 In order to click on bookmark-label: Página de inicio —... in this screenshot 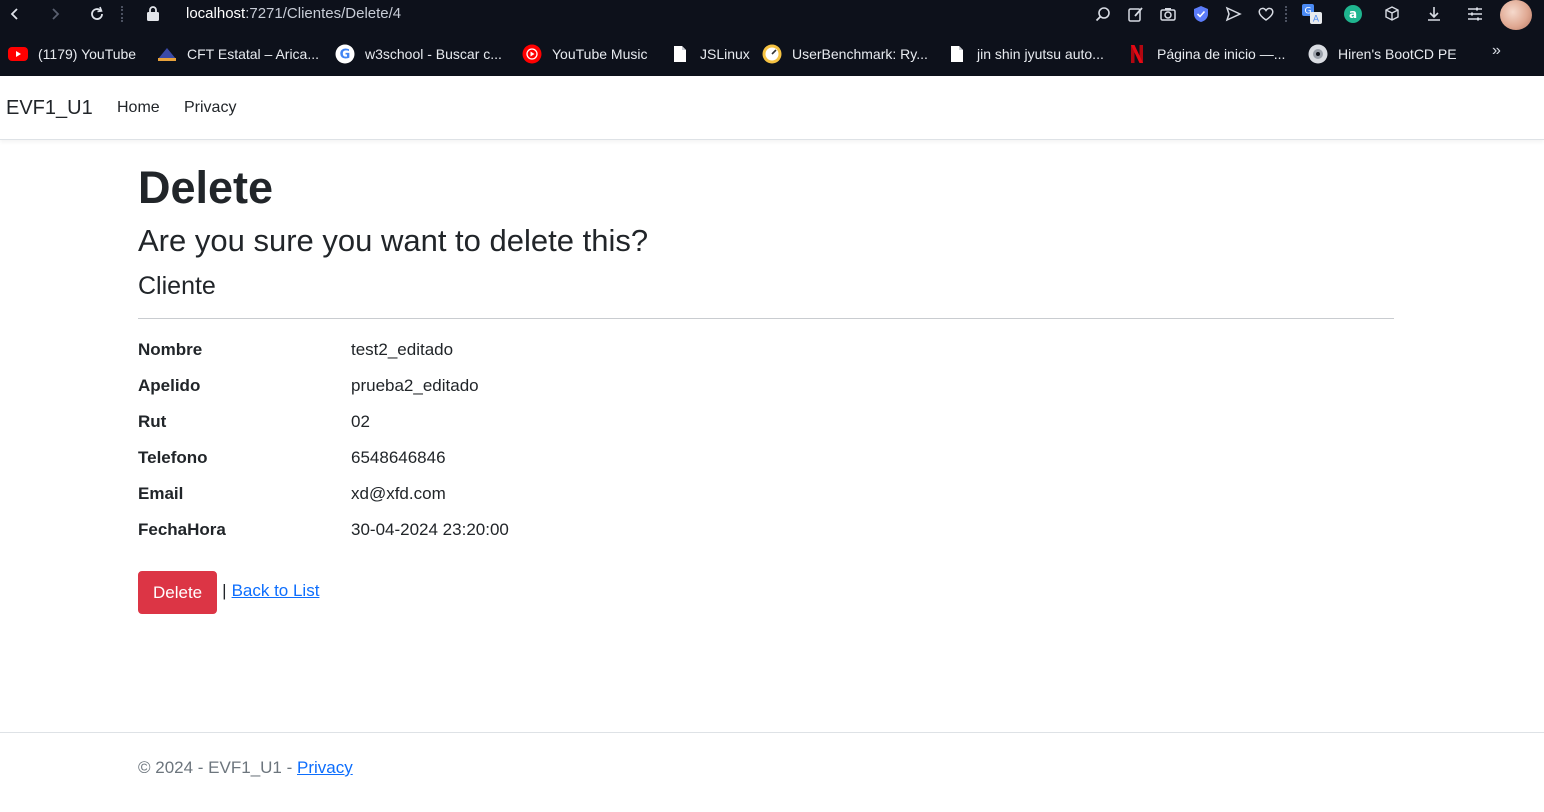, I will do `click(1221, 54)`.